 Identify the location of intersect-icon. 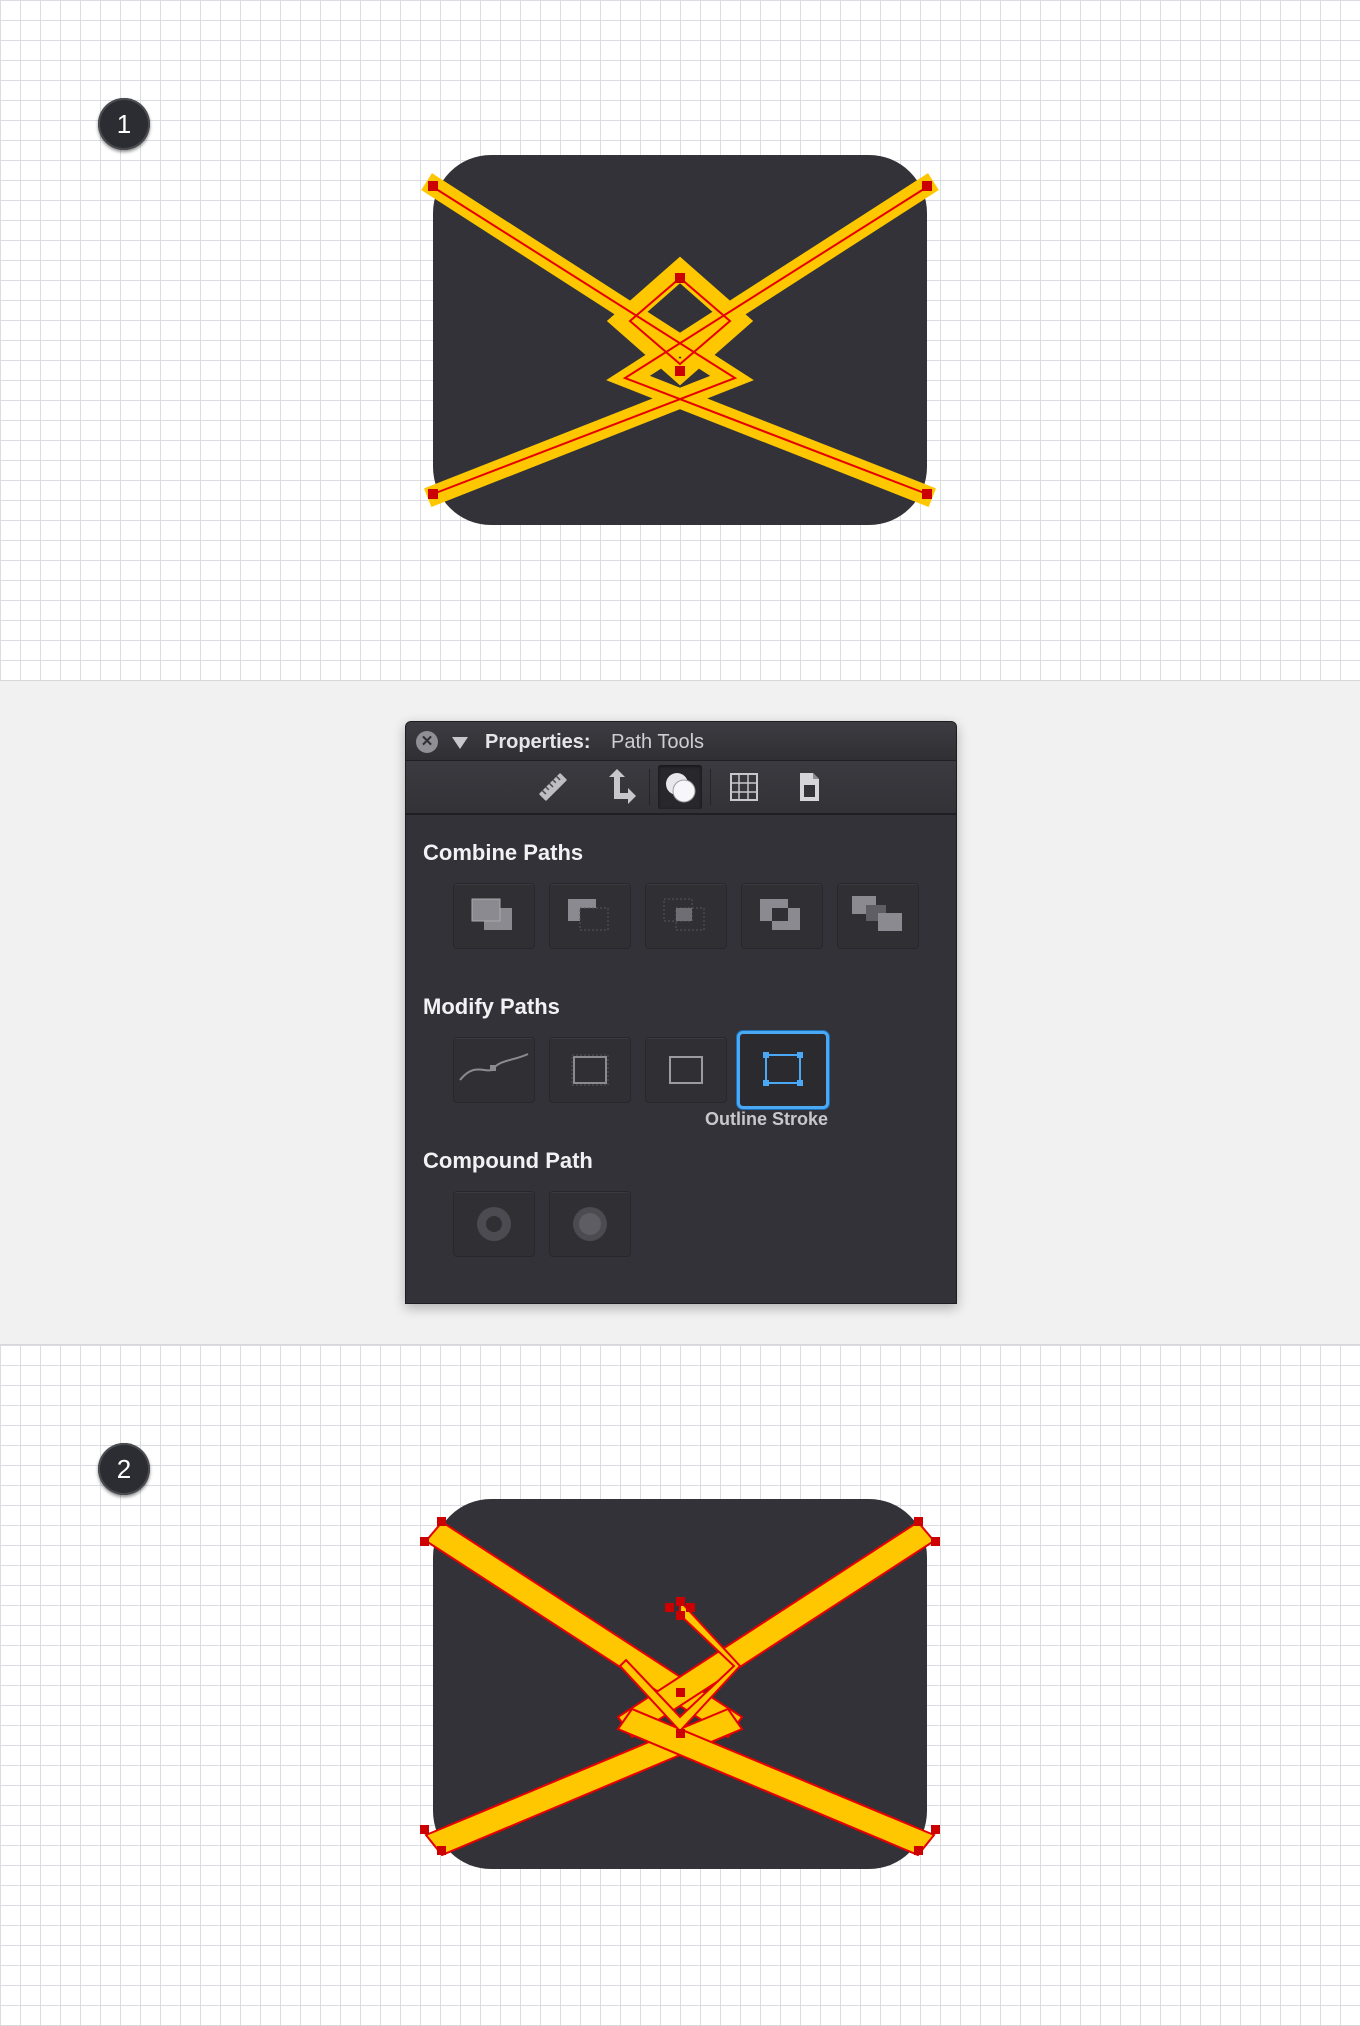
(686, 916).